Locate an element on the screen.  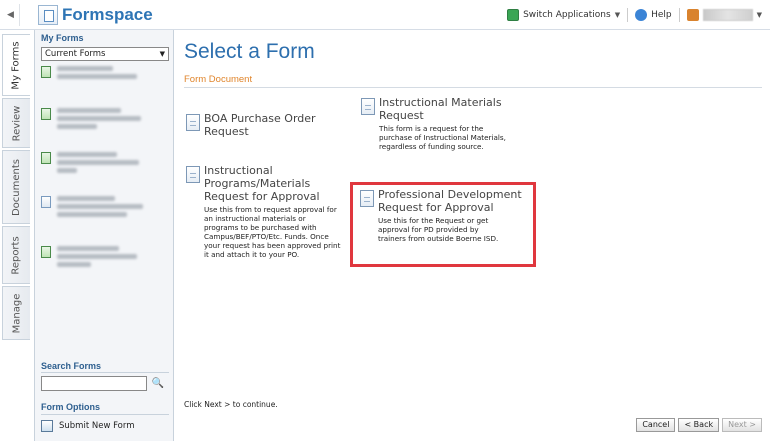
next-button: Next > is located at coordinates (742, 425).